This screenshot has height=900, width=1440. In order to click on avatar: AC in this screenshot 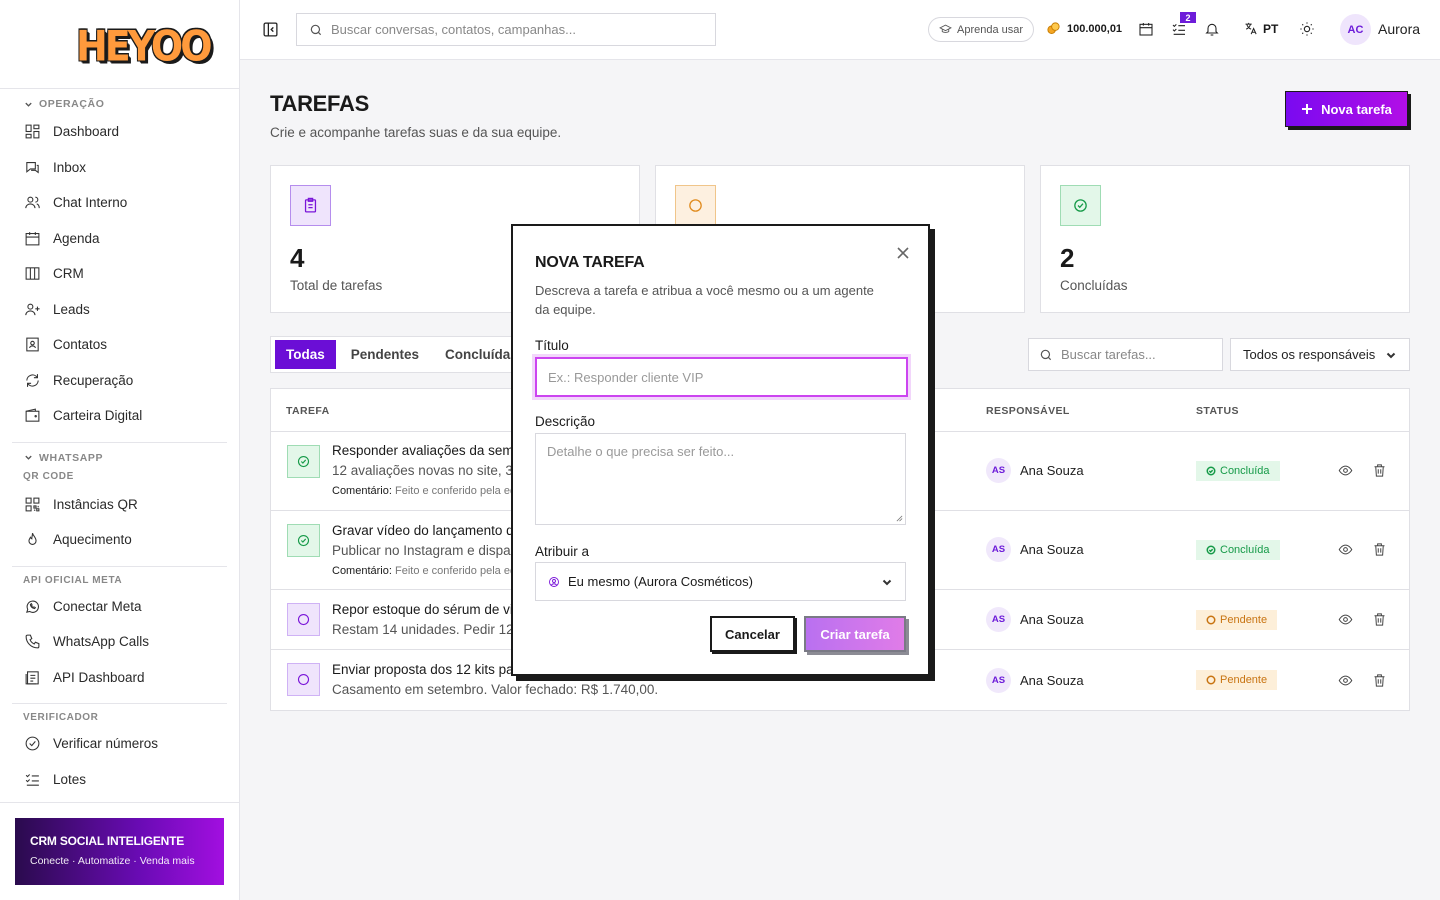, I will do `click(1355, 29)`.